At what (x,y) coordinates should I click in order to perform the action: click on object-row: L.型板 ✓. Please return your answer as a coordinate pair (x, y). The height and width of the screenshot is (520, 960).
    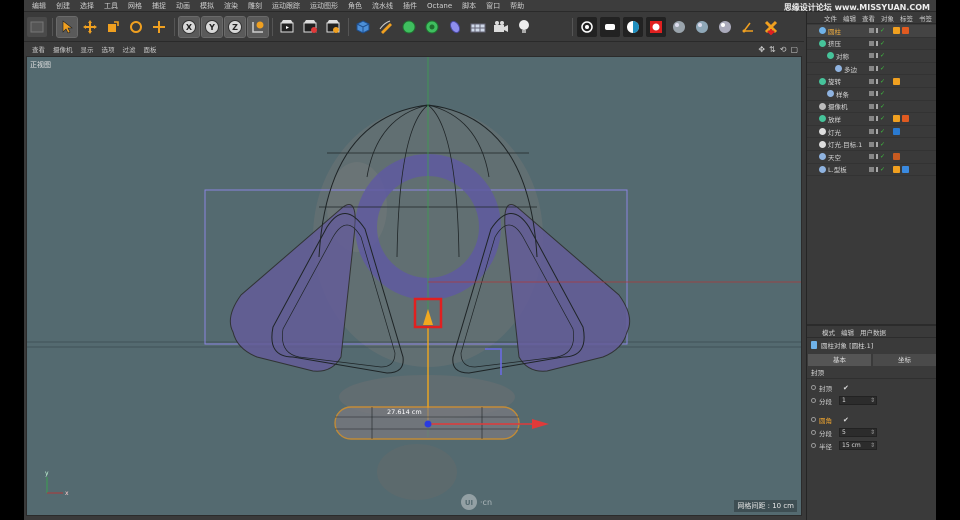
    Looking at the image, I should click on (871, 170).